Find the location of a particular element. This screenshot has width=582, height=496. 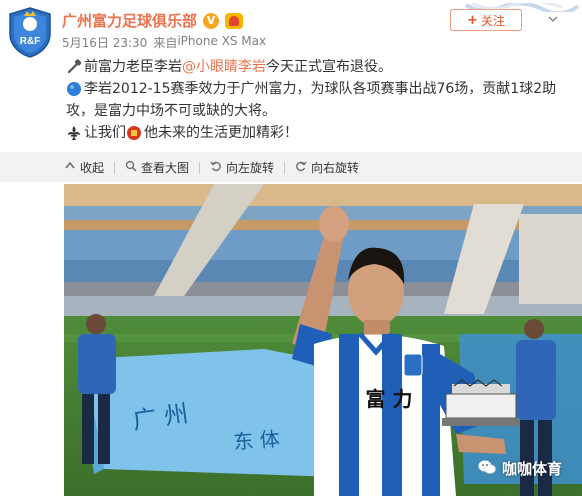

text-line-3-content: 攻，是富力中场不可或缺的大将。 is located at coordinates (171, 111).